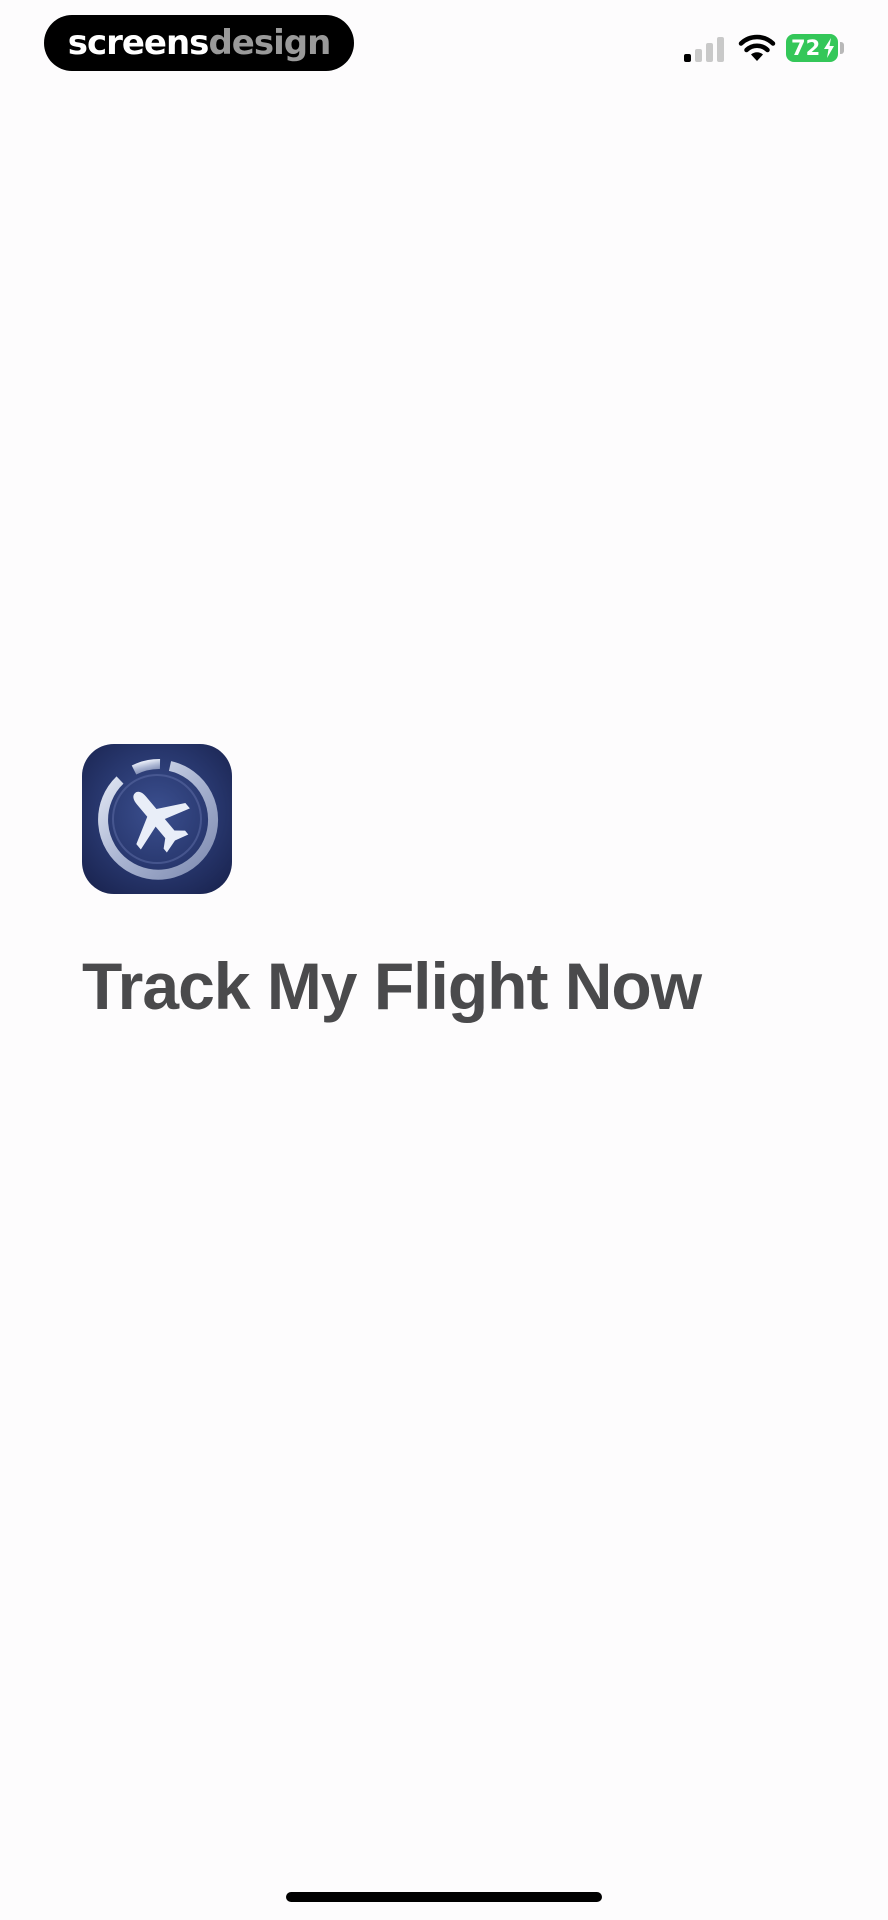  Describe the element at coordinates (806, 48) in the screenshot. I see `battery-level: 72` at that location.